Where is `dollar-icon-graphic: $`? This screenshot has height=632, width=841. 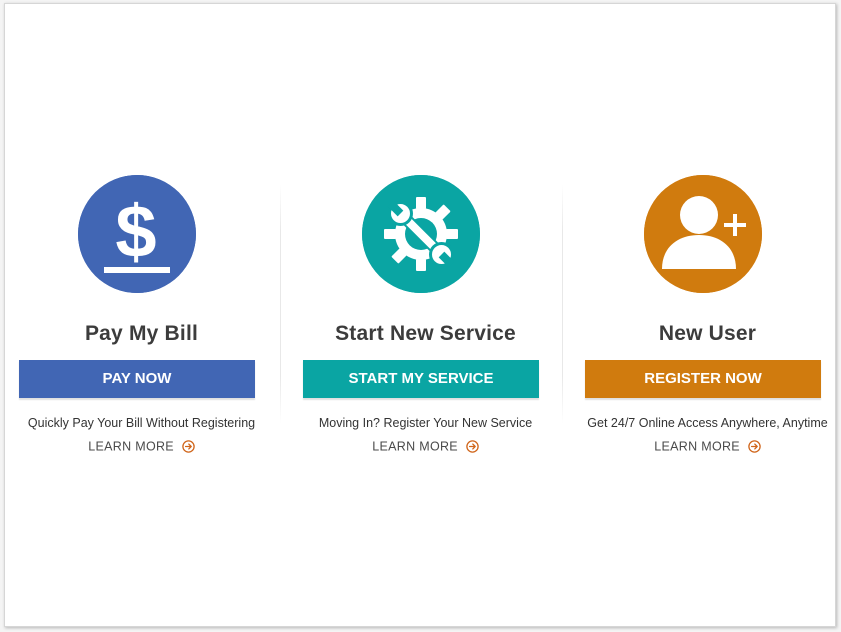
dollar-icon-graphic: $ is located at coordinates (137, 234).